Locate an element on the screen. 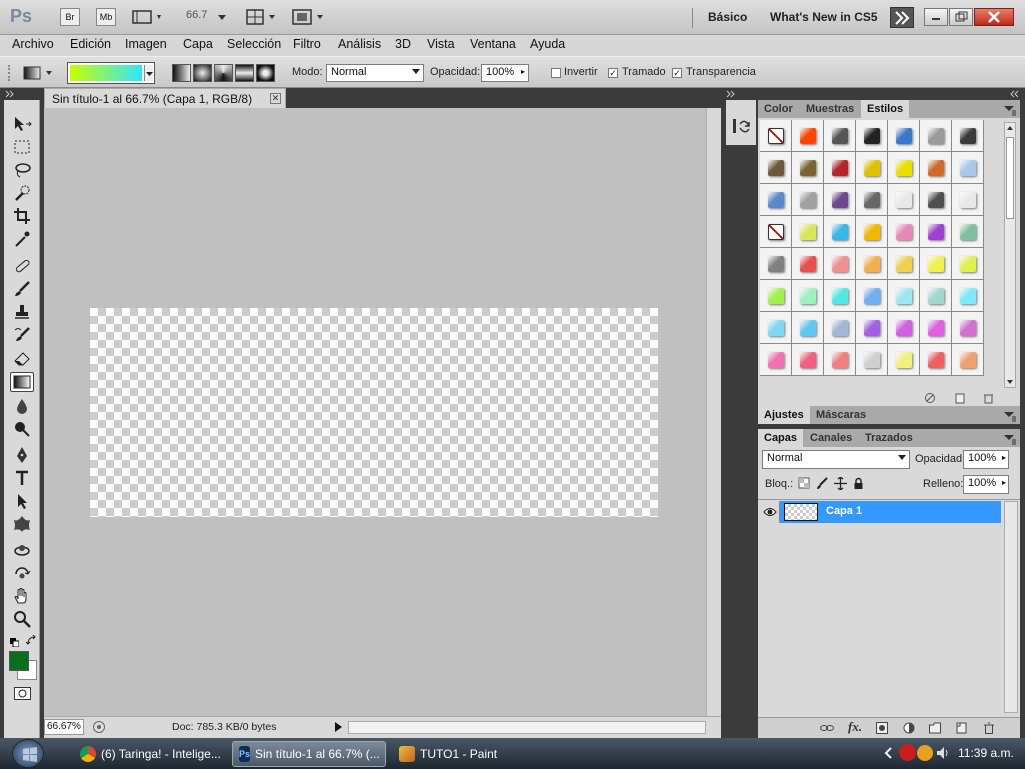 The height and width of the screenshot is (769, 1025). 3d-orbit-tool is located at coordinates (22, 573).